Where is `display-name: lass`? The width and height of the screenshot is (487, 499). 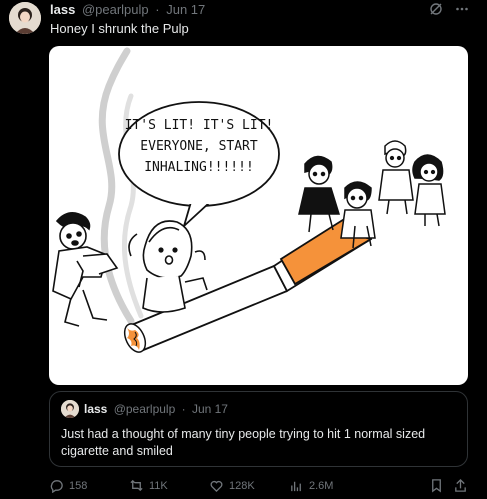 display-name: lass is located at coordinates (62, 9).